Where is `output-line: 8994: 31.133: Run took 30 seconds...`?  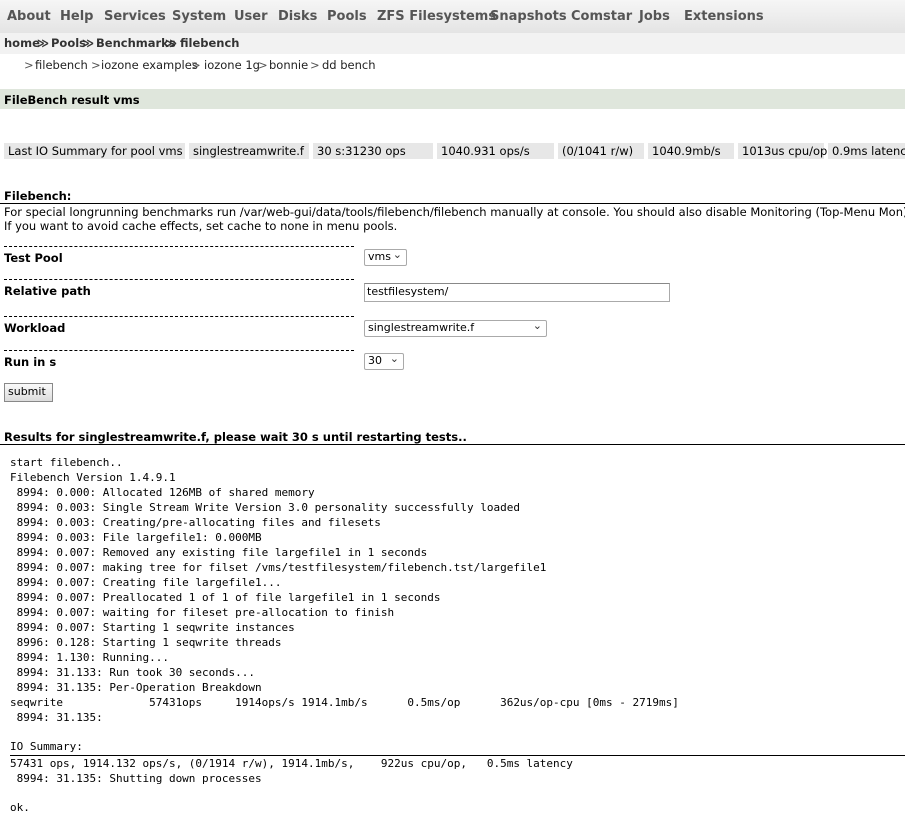 output-line: 8994: 31.133: Run took 30 seconds... is located at coordinates (133, 672).